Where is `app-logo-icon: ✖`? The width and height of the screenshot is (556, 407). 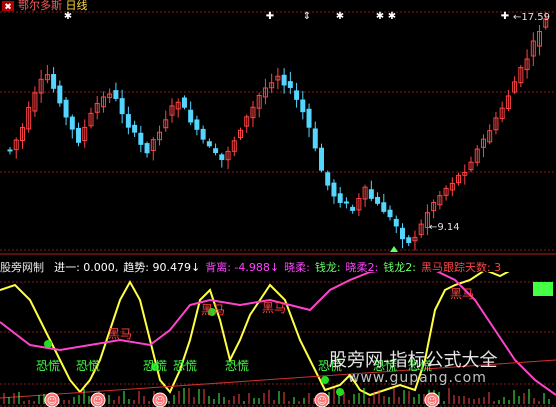 app-logo-icon: ✖ is located at coordinates (8, 6).